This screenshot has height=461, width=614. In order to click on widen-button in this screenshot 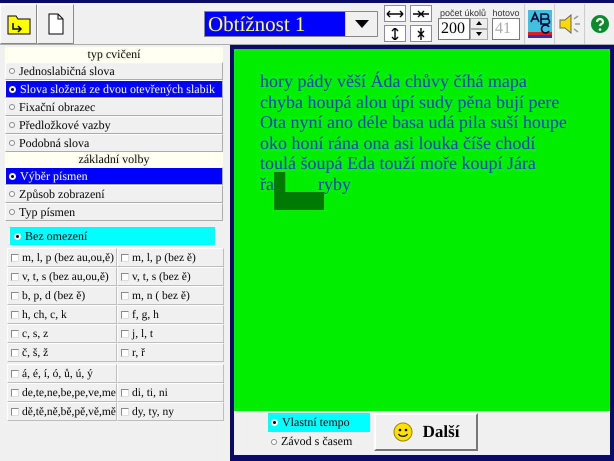, I will do `click(395, 13)`.